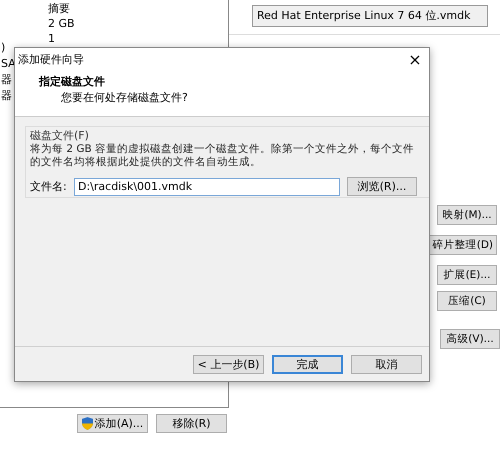  I want to click on close-button: ×, so click(415, 59).